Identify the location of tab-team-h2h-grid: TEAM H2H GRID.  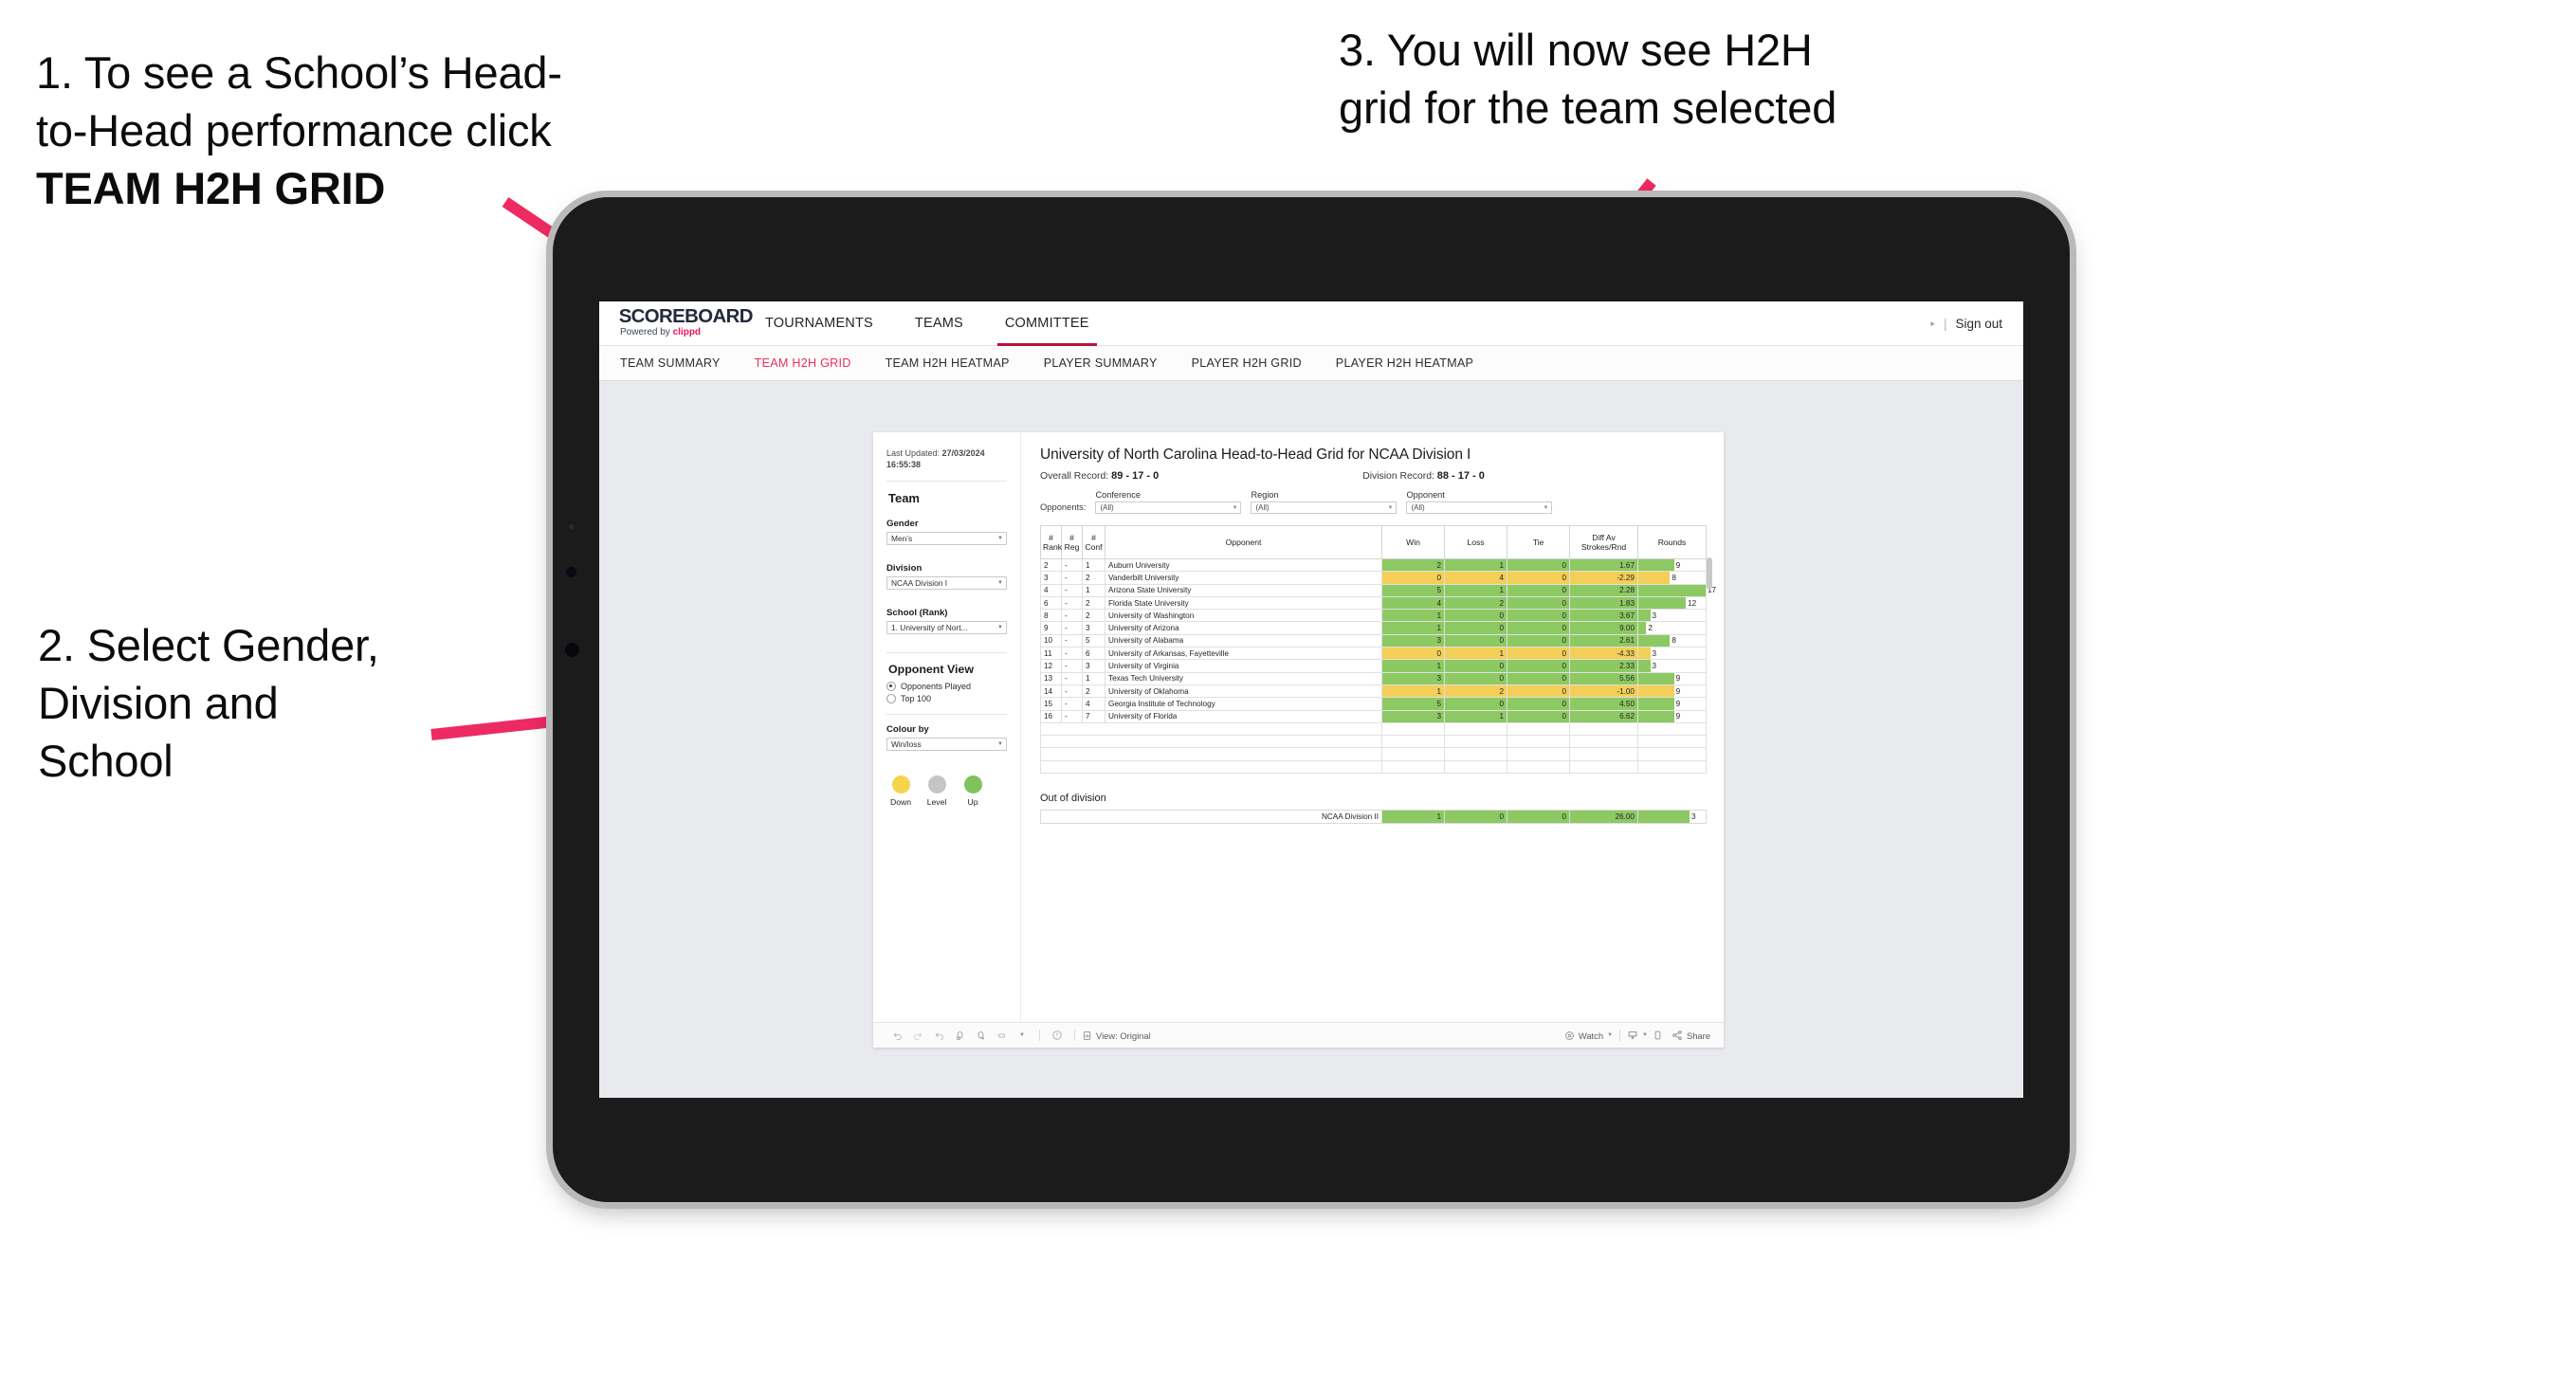
(803, 363).